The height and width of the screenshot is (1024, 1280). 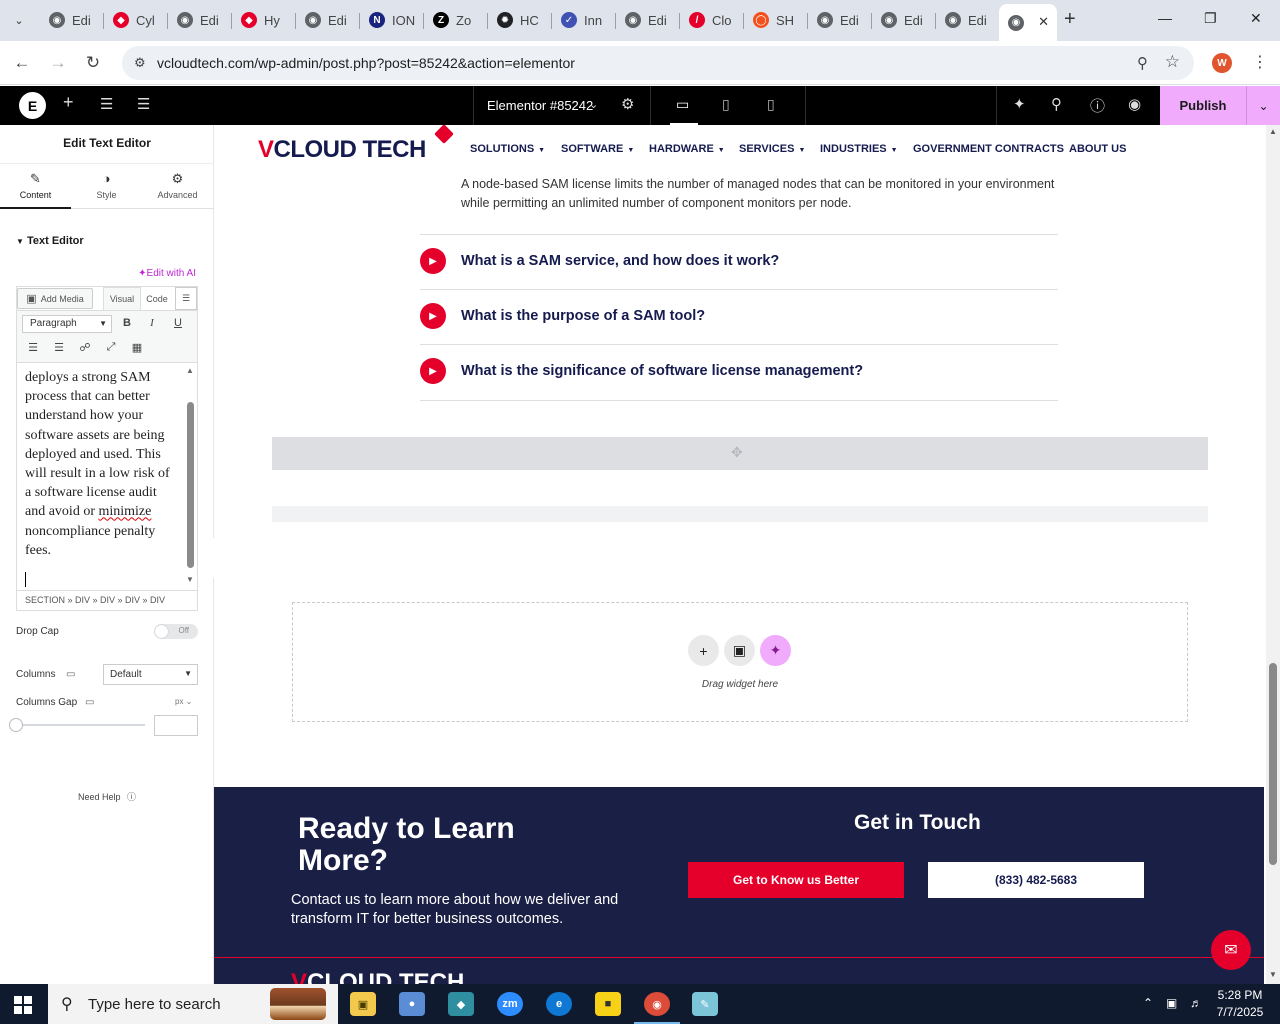 What do you see at coordinates (1231, 950) in the screenshot?
I see `chat-widget-button: ✉` at bounding box center [1231, 950].